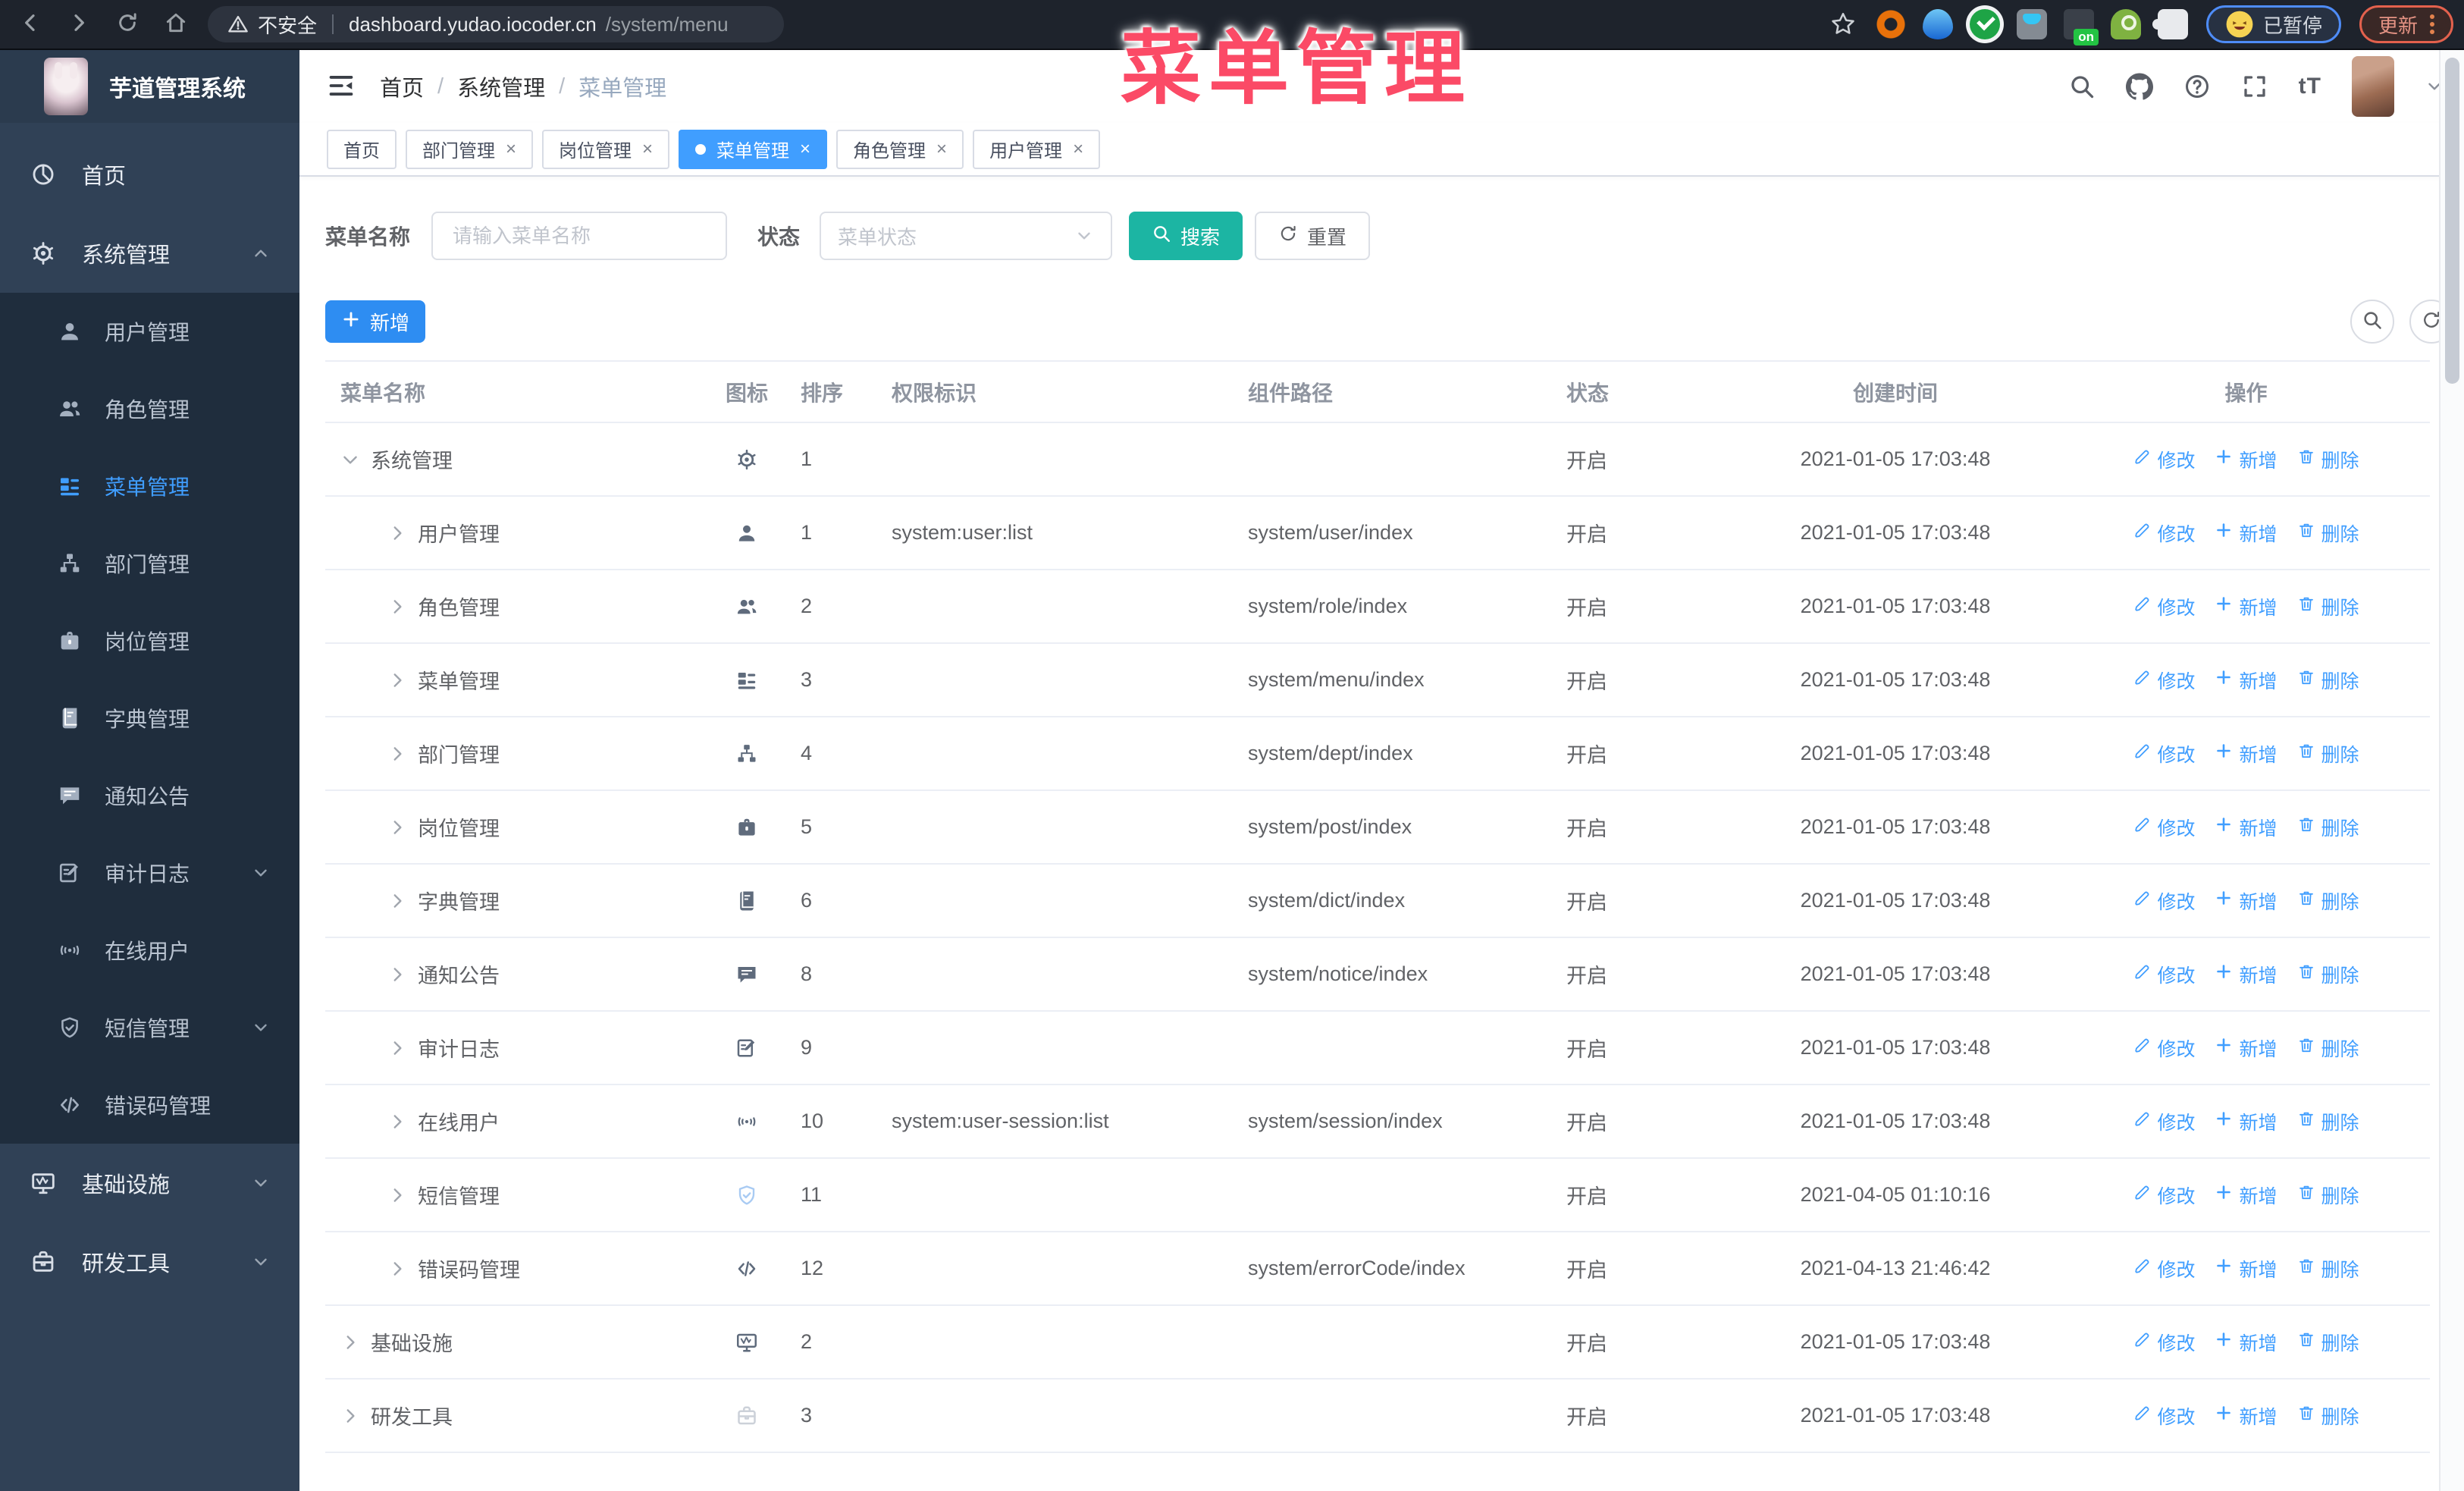 The width and height of the screenshot is (2464, 1491). I want to click on sidebar-item-菜单管理: 菜单管理, so click(150, 486).